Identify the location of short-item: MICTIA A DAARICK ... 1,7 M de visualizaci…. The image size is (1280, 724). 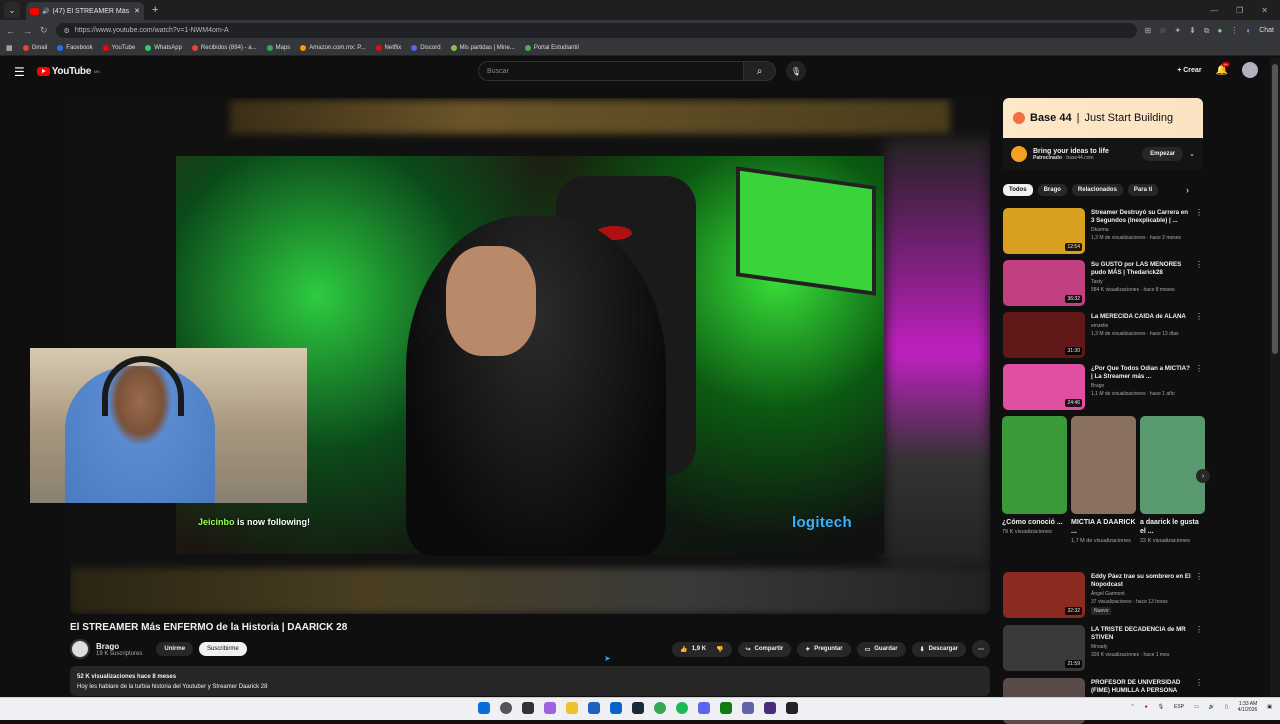
(1103, 491).